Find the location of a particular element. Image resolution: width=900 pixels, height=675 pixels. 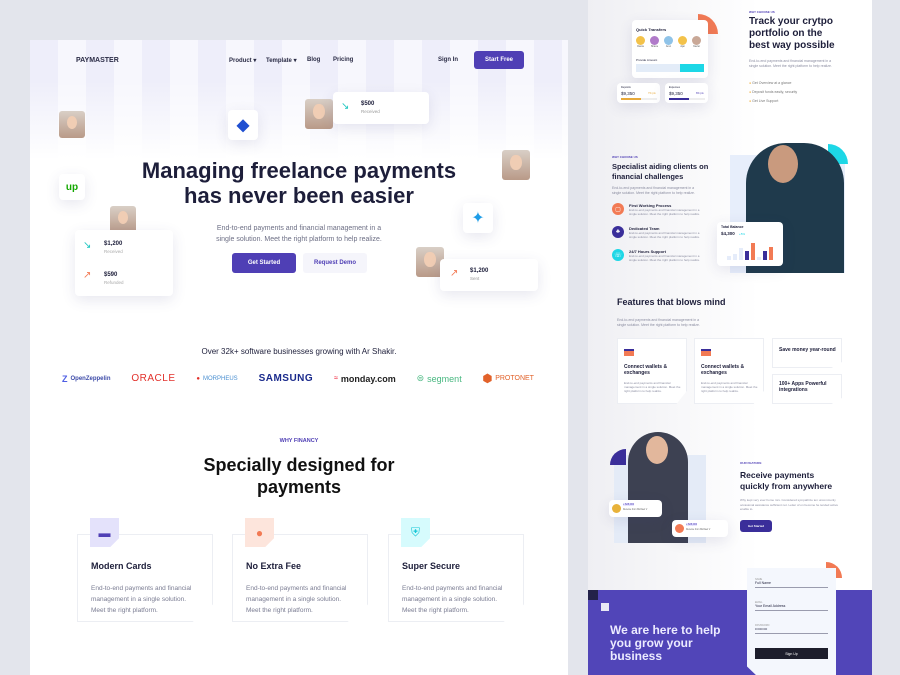

monday-logo: ≈ monday.com is located at coordinates (365, 378).